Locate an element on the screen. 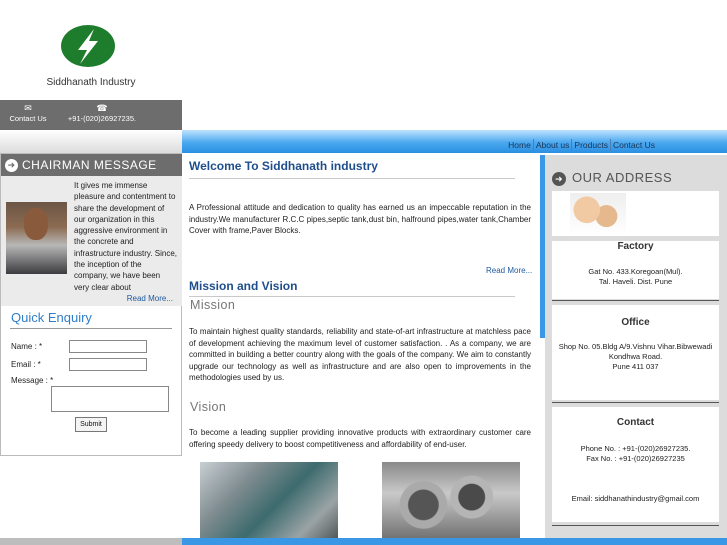 The image size is (727, 545). message-textarea is located at coordinates (110, 399).